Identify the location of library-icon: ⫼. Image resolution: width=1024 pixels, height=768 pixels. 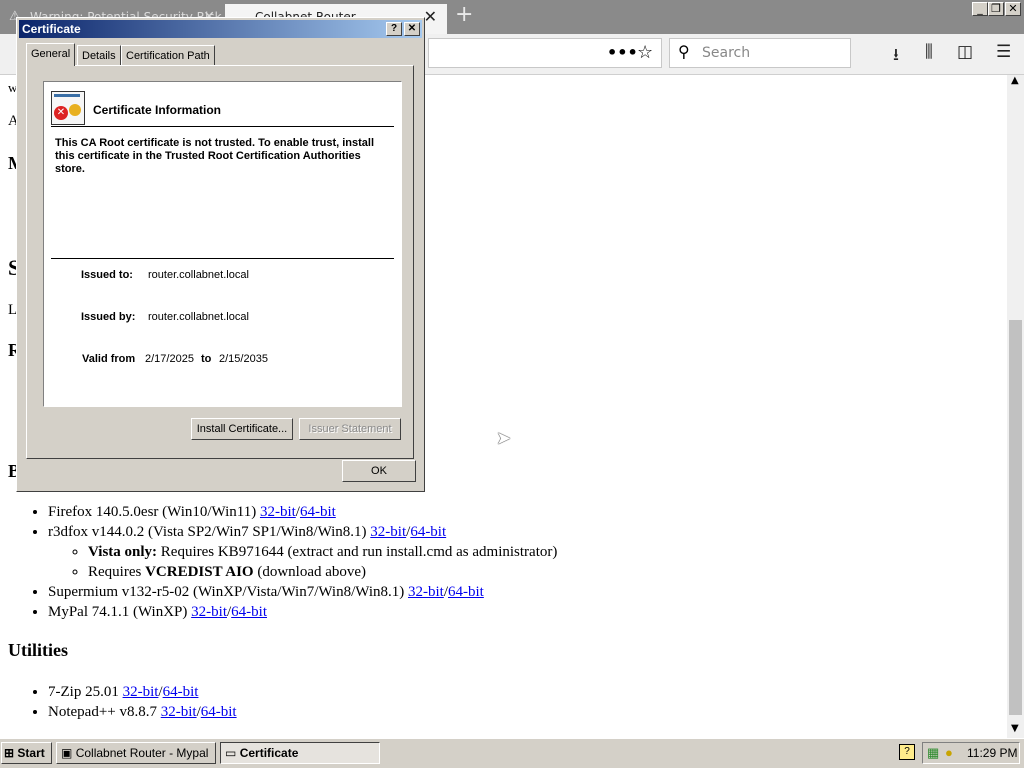
(929, 52).